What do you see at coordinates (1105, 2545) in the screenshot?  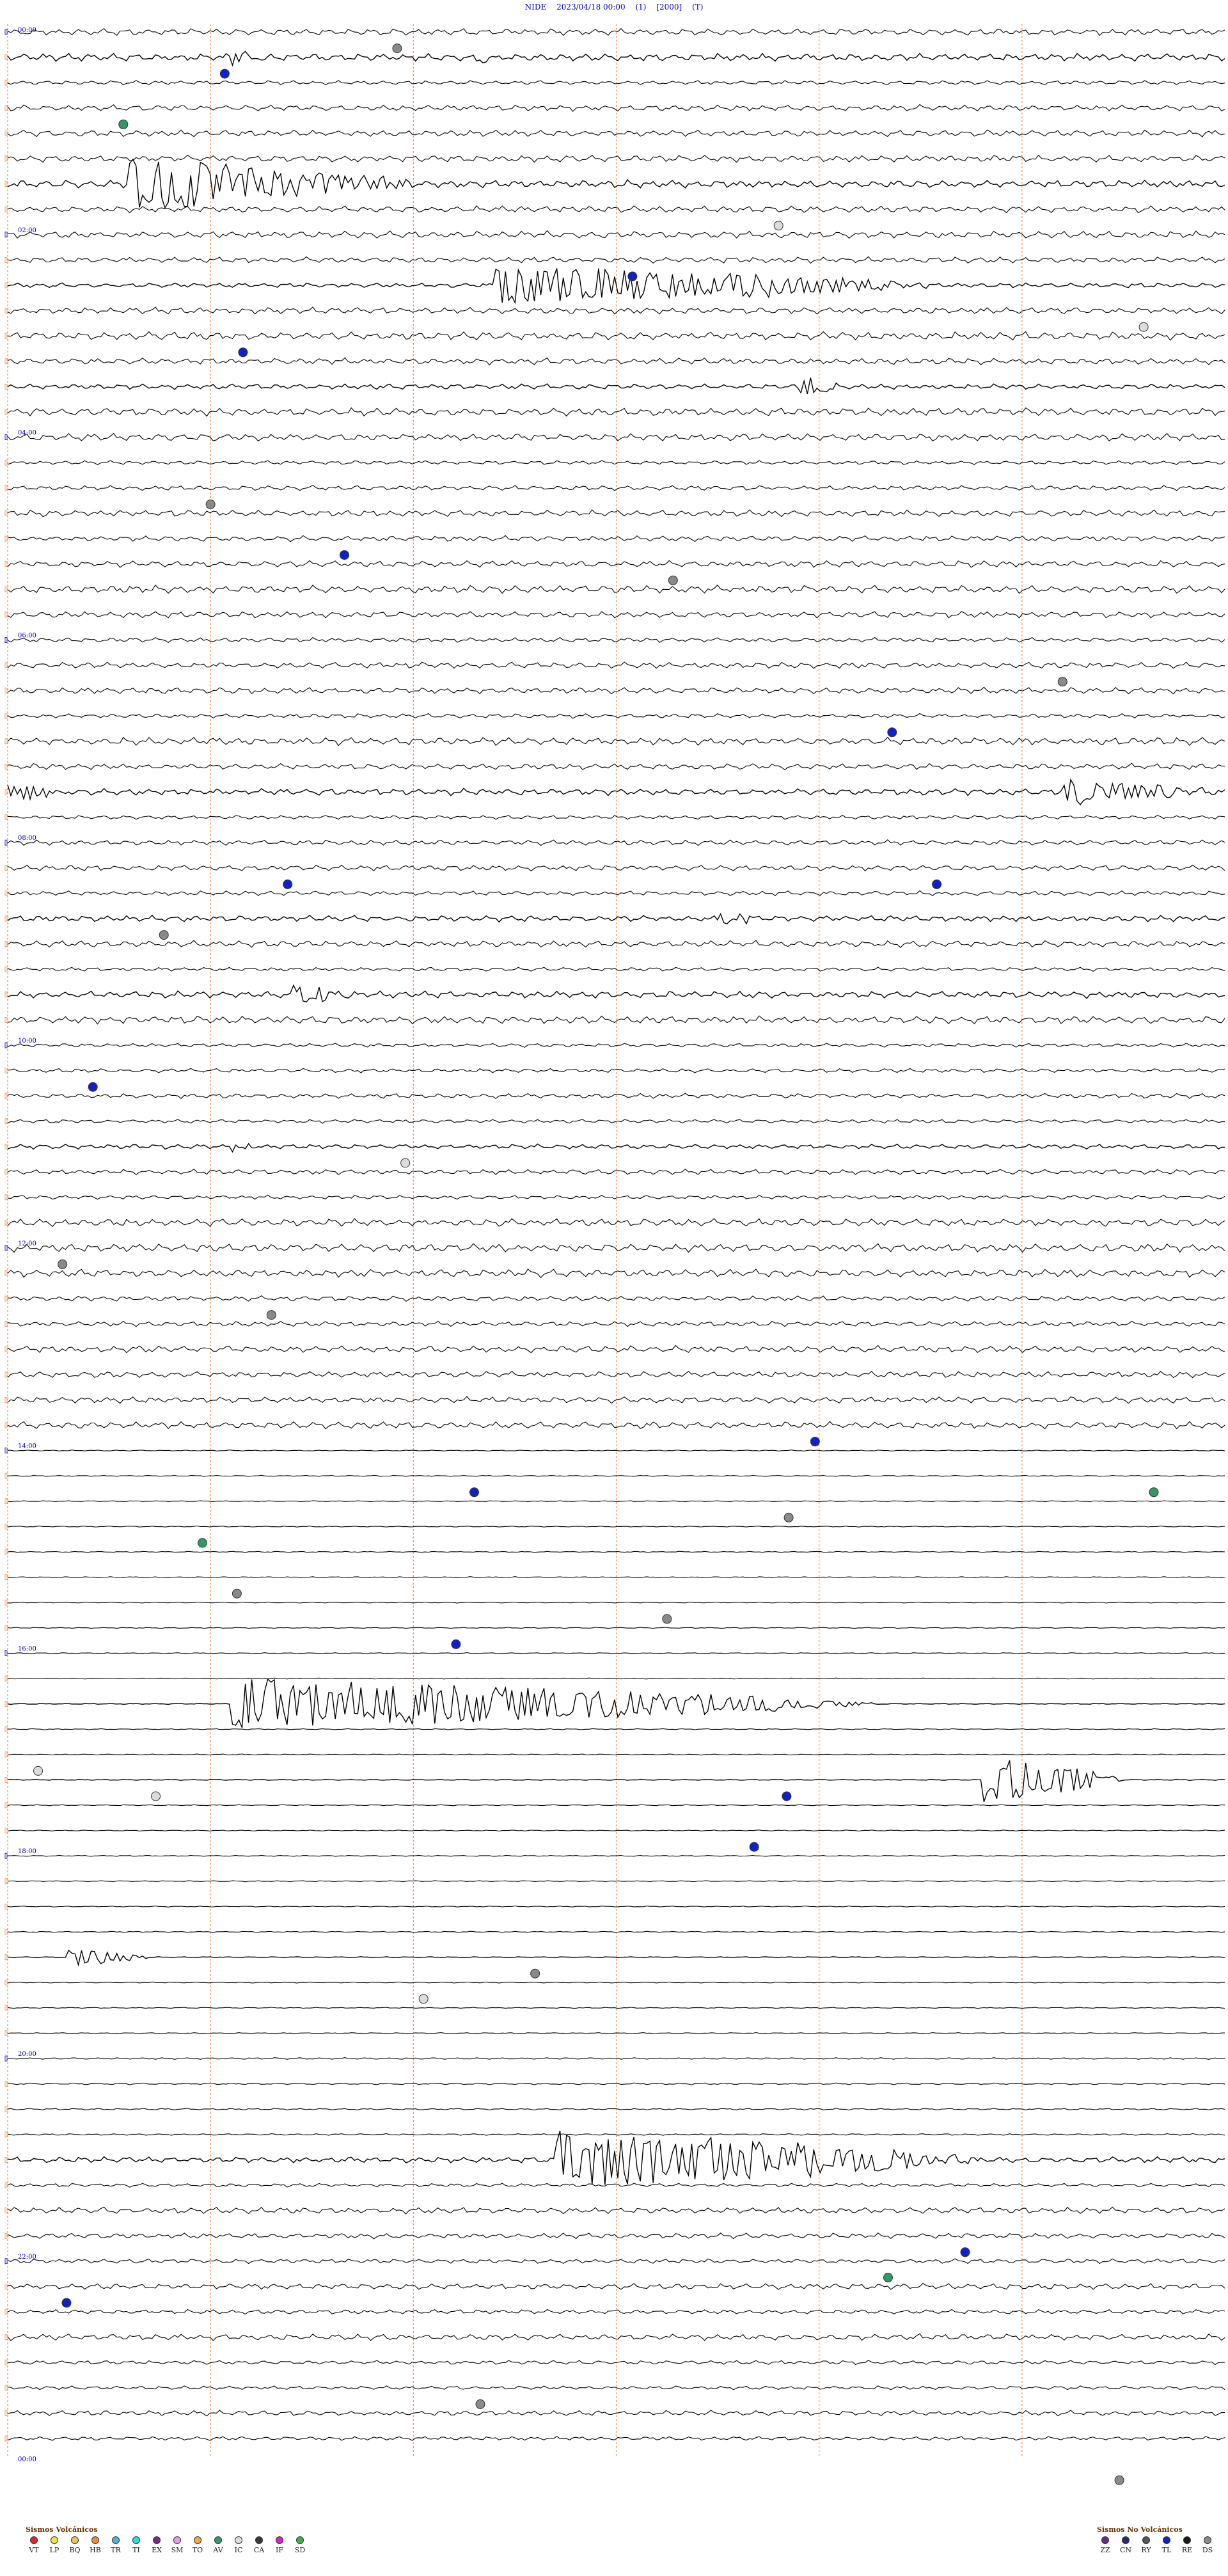 I see `legend-item-zz: ZZ` at bounding box center [1105, 2545].